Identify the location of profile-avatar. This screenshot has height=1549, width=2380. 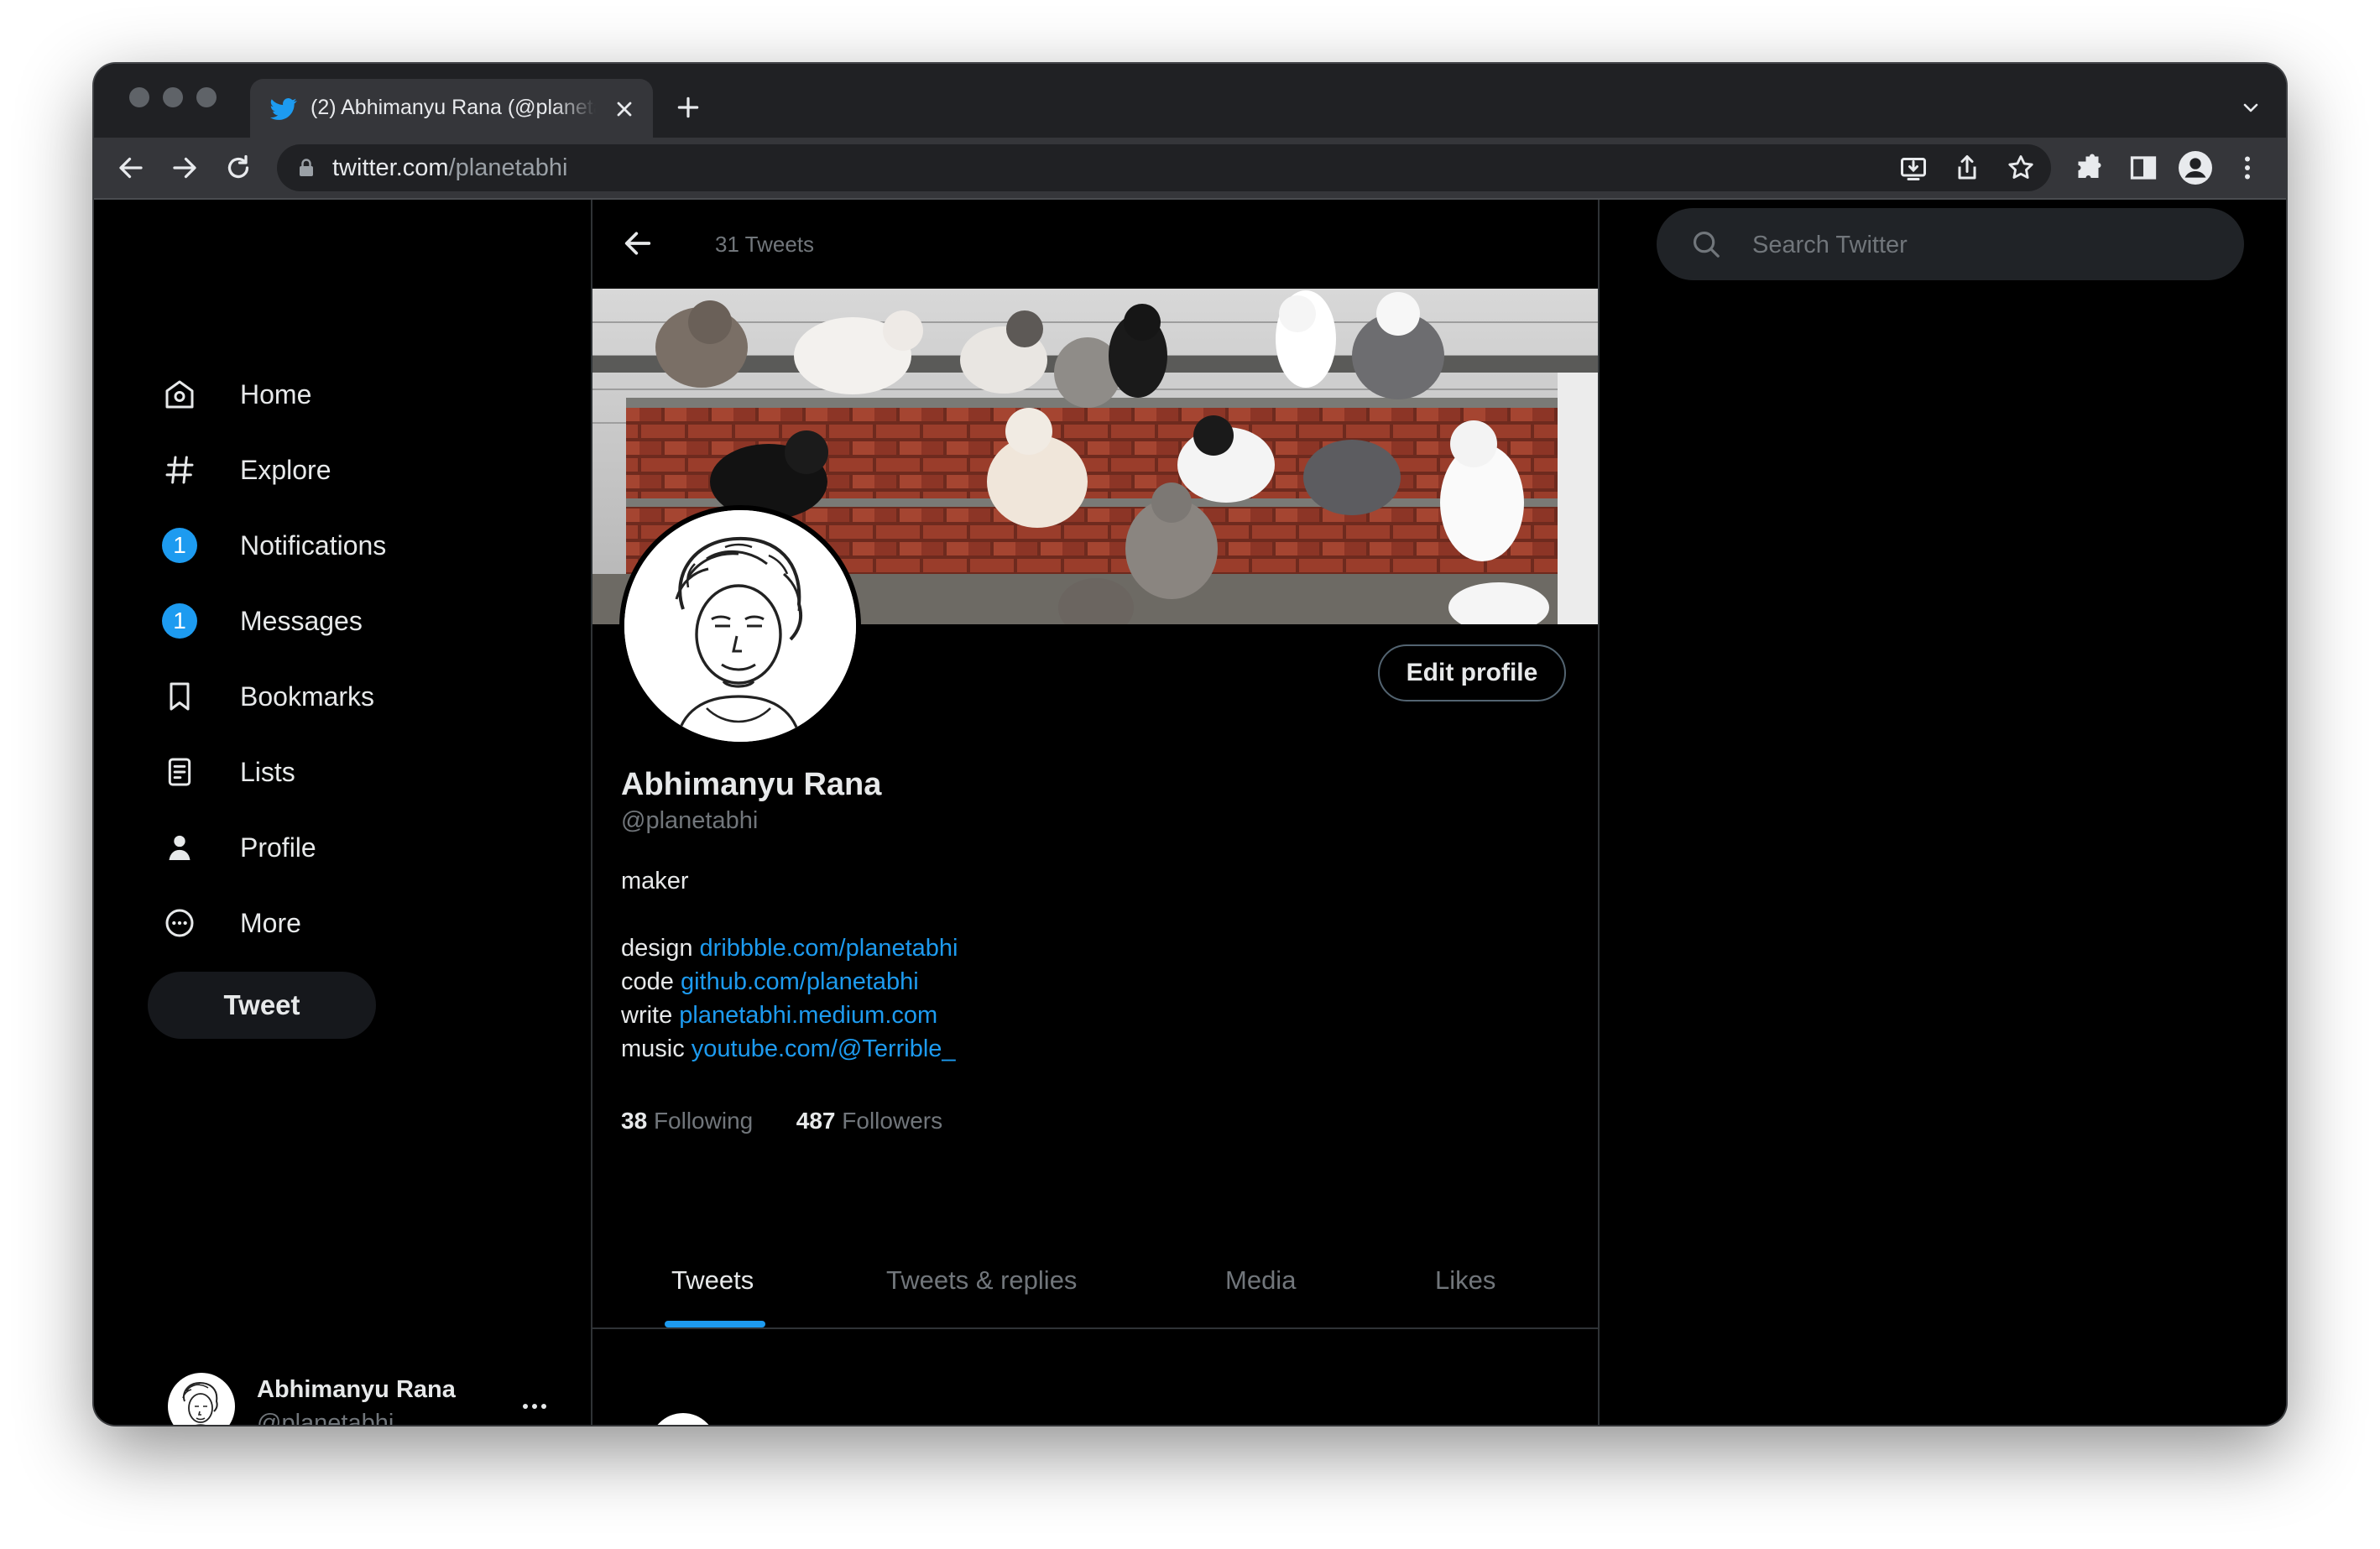
(740, 626).